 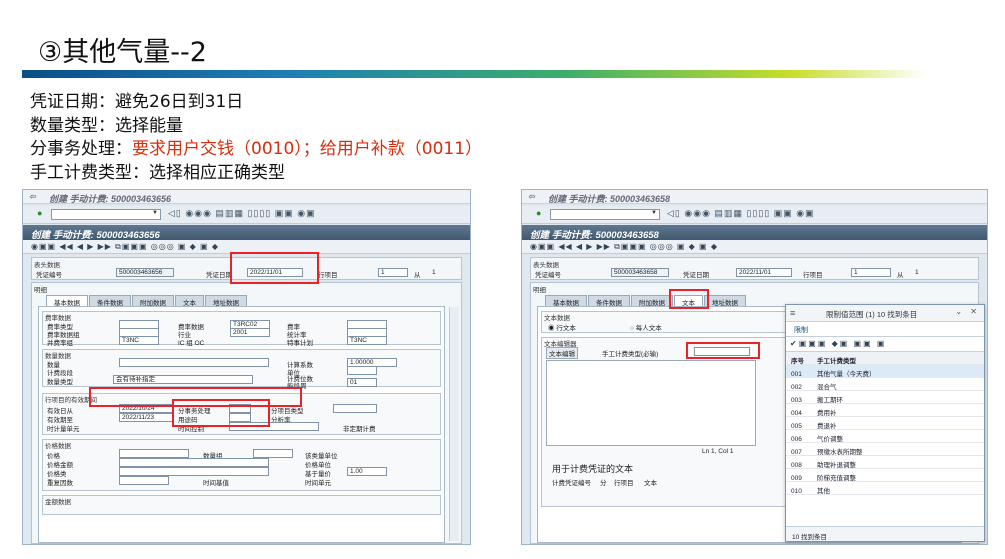 I want to click on item-code: 005, so click(x=796, y=426).